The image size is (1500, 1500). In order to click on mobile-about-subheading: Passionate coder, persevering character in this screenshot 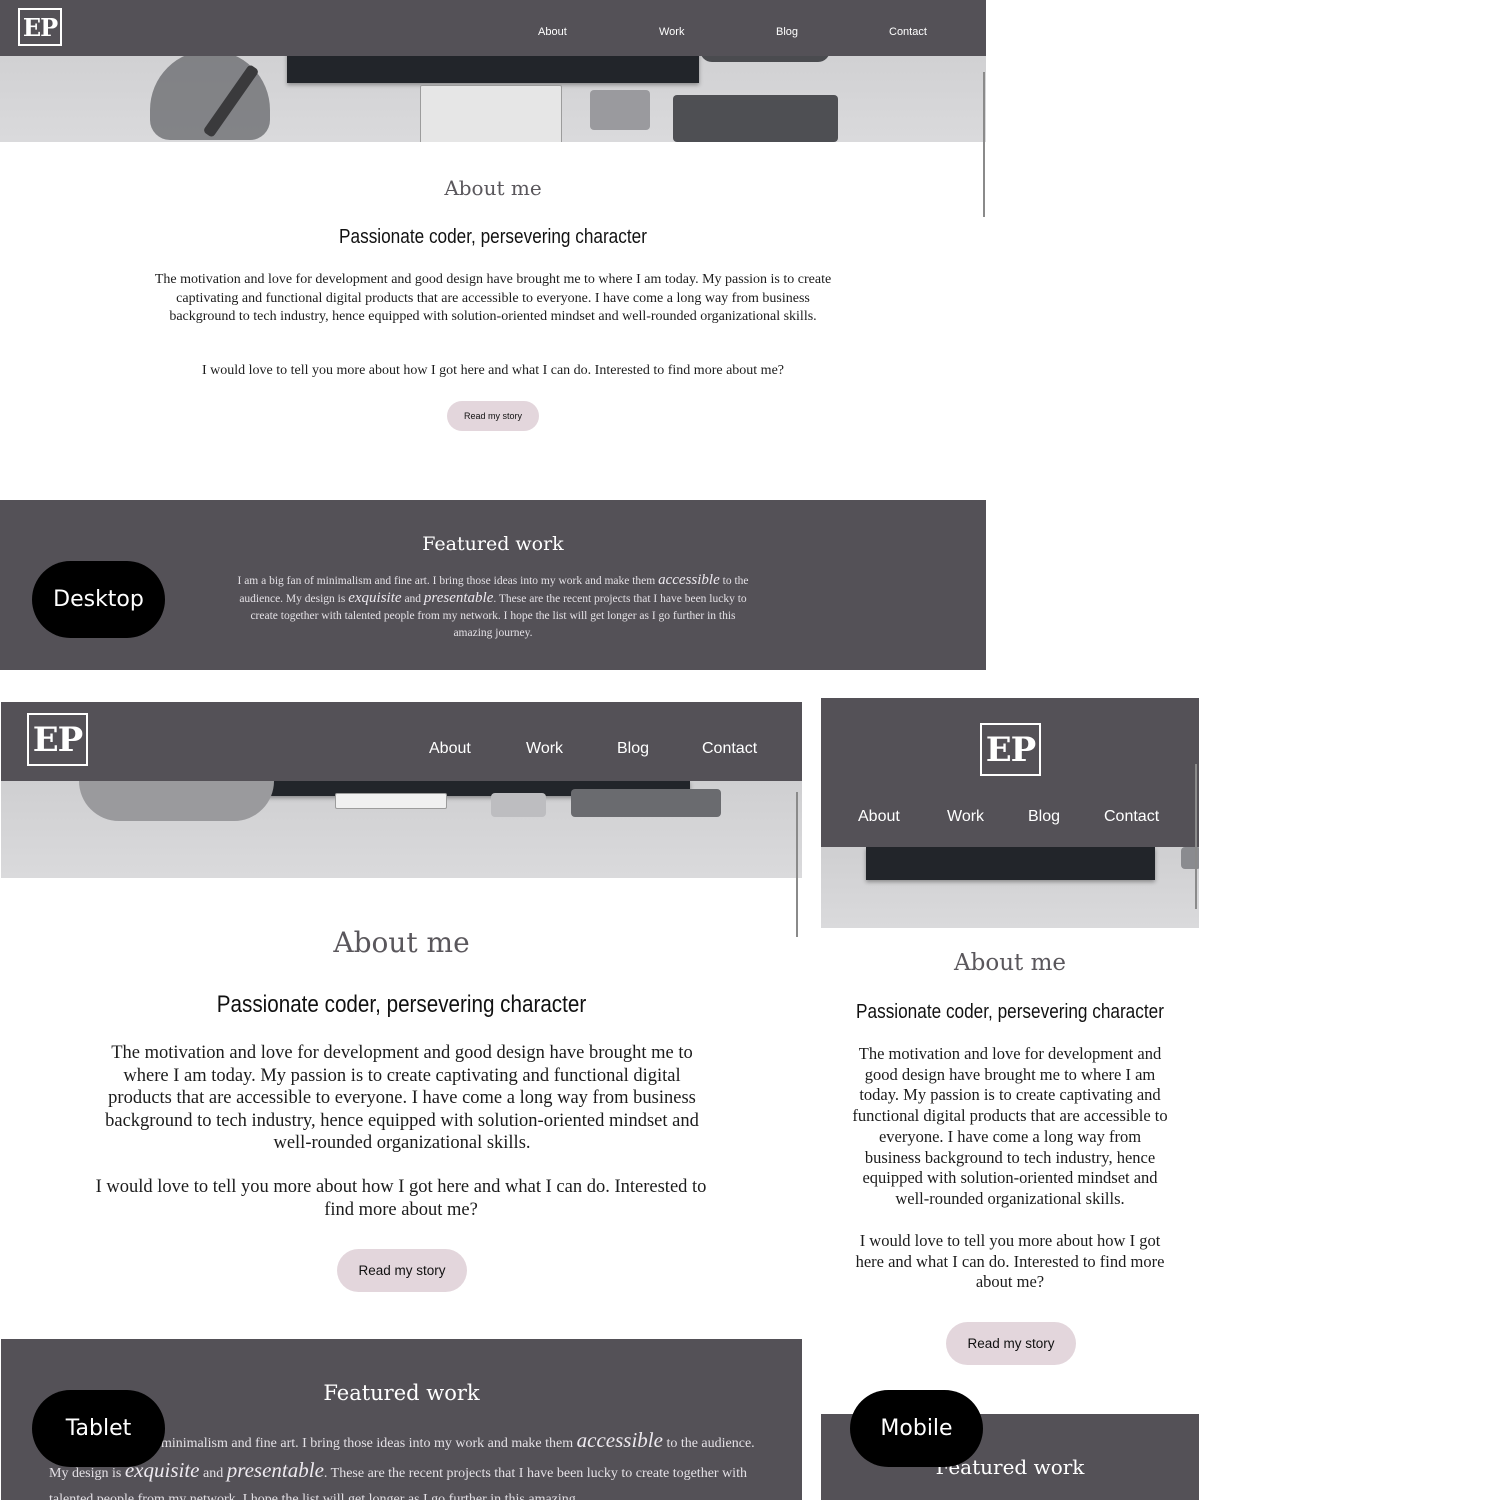, I will do `click(1010, 1012)`.